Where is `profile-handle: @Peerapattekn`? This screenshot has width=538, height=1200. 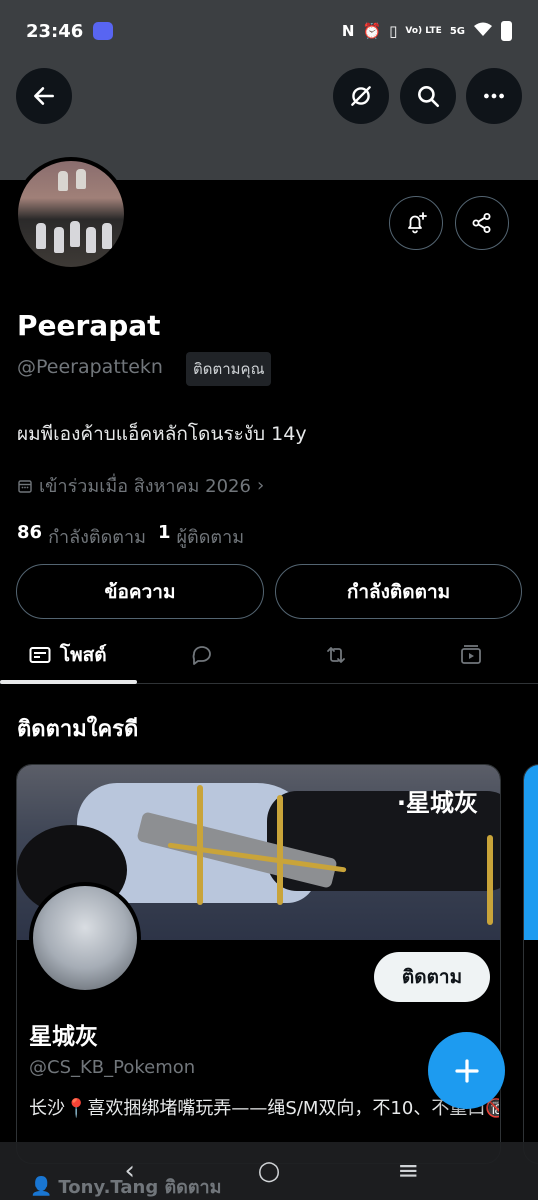
profile-handle: @Peerapattekn is located at coordinates (90, 367).